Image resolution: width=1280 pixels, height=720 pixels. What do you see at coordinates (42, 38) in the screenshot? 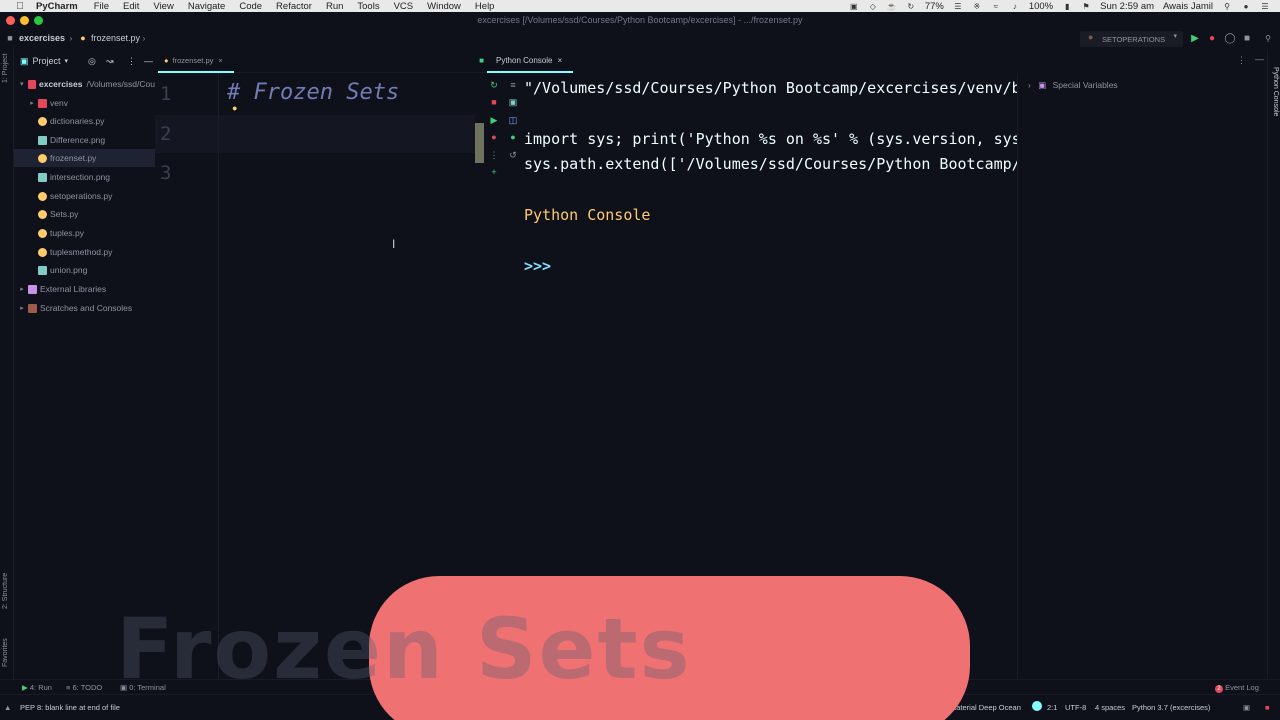
I see `breadcrumb-project: excercises` at bounding box center [42, 38].